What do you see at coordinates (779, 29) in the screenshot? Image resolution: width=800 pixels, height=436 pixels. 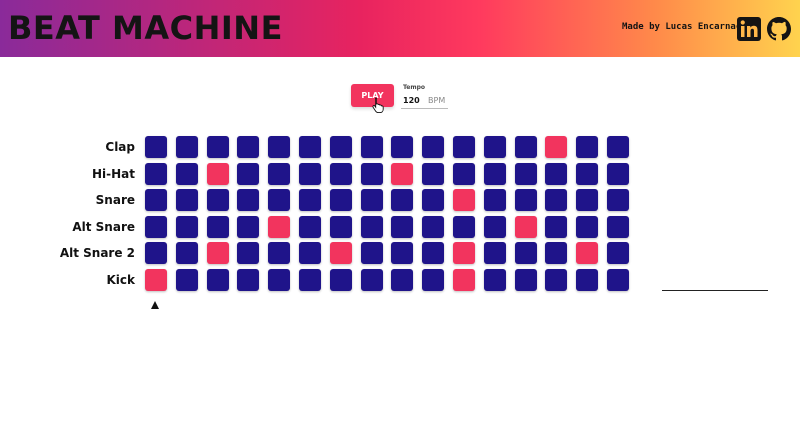 I see `github-link` at bounding box center [779, 29].